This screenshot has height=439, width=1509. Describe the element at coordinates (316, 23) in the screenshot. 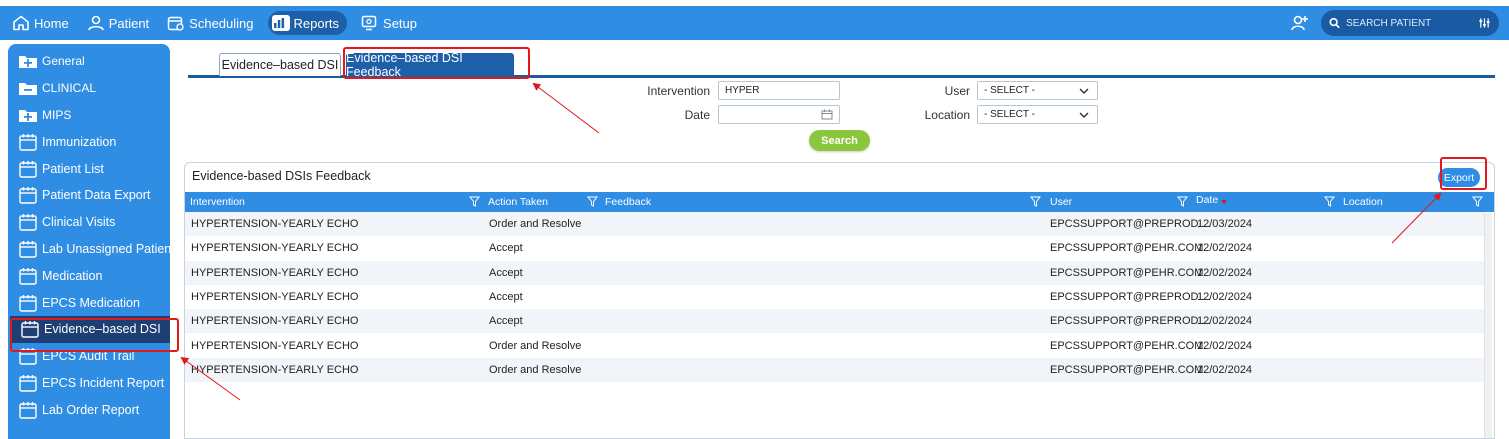

I see `nav-reports-label: Reports` at that location.